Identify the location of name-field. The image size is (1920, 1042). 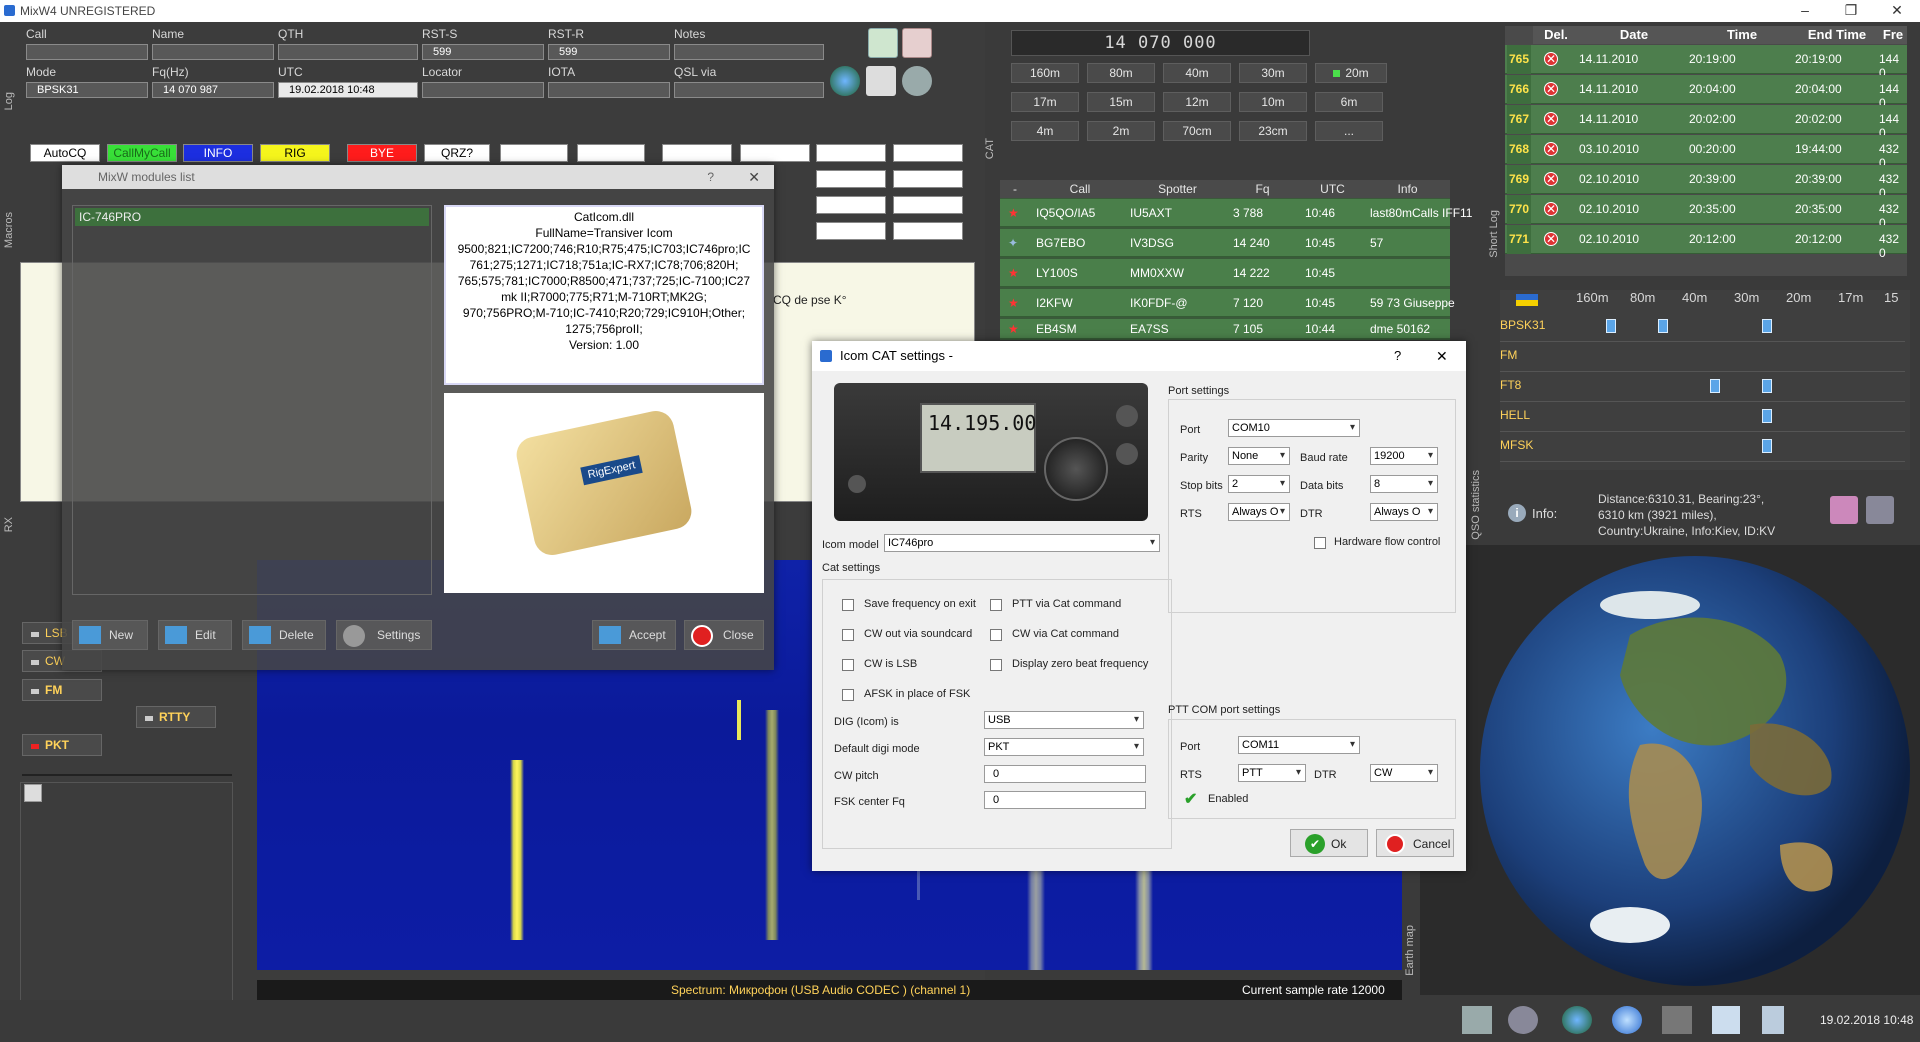
(213, 52).